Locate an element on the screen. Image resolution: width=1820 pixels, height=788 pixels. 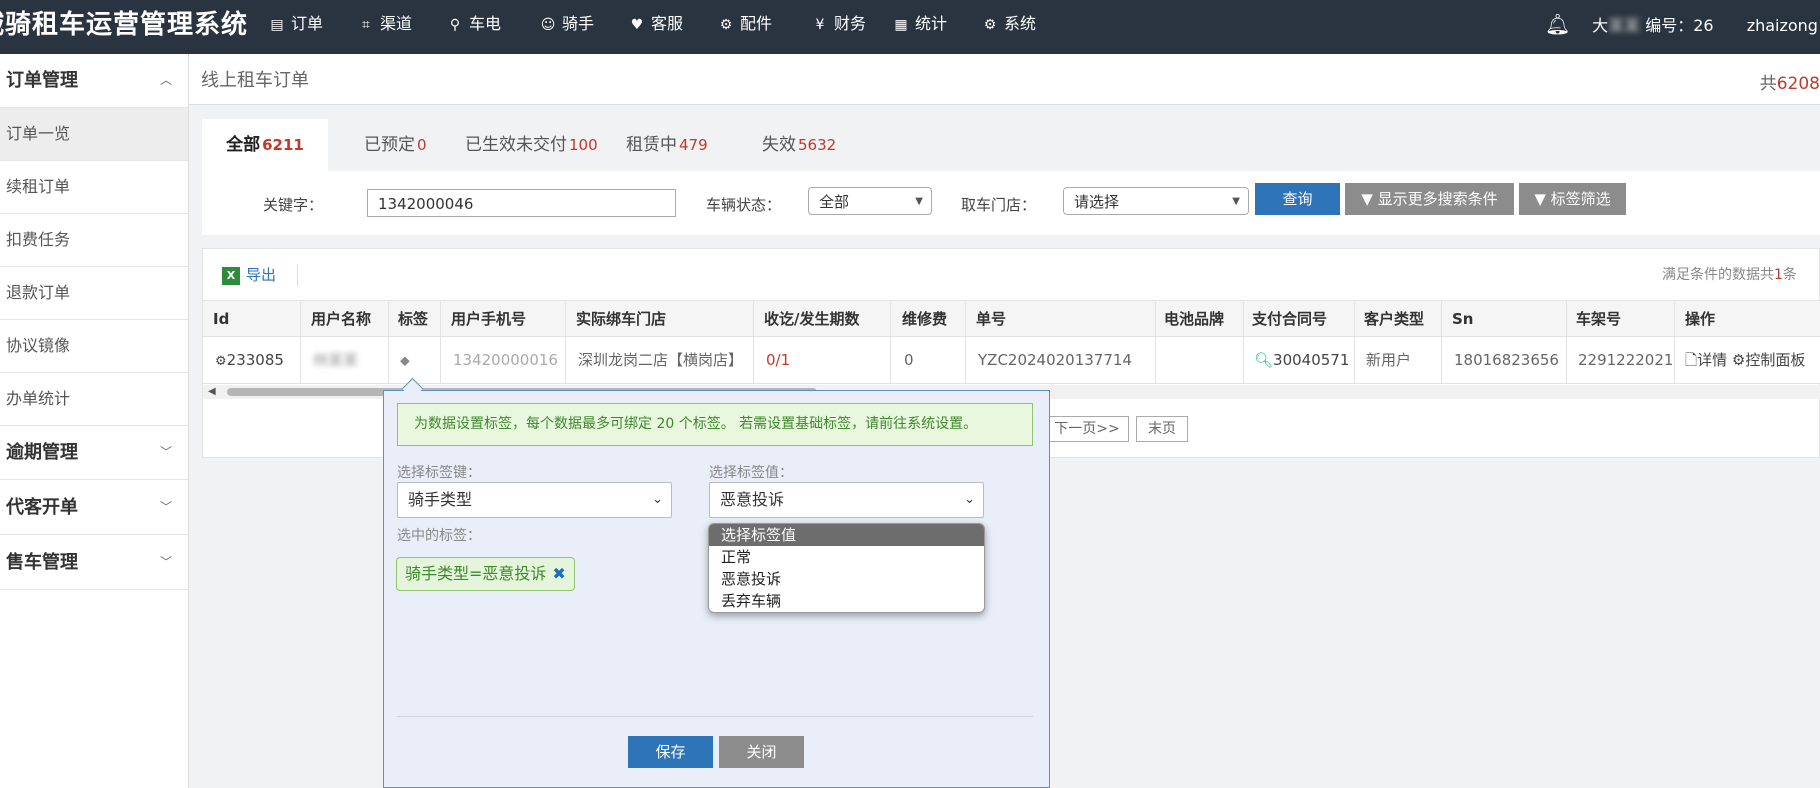
col-header-sn: Sn is located at coordinates (1462, 319).